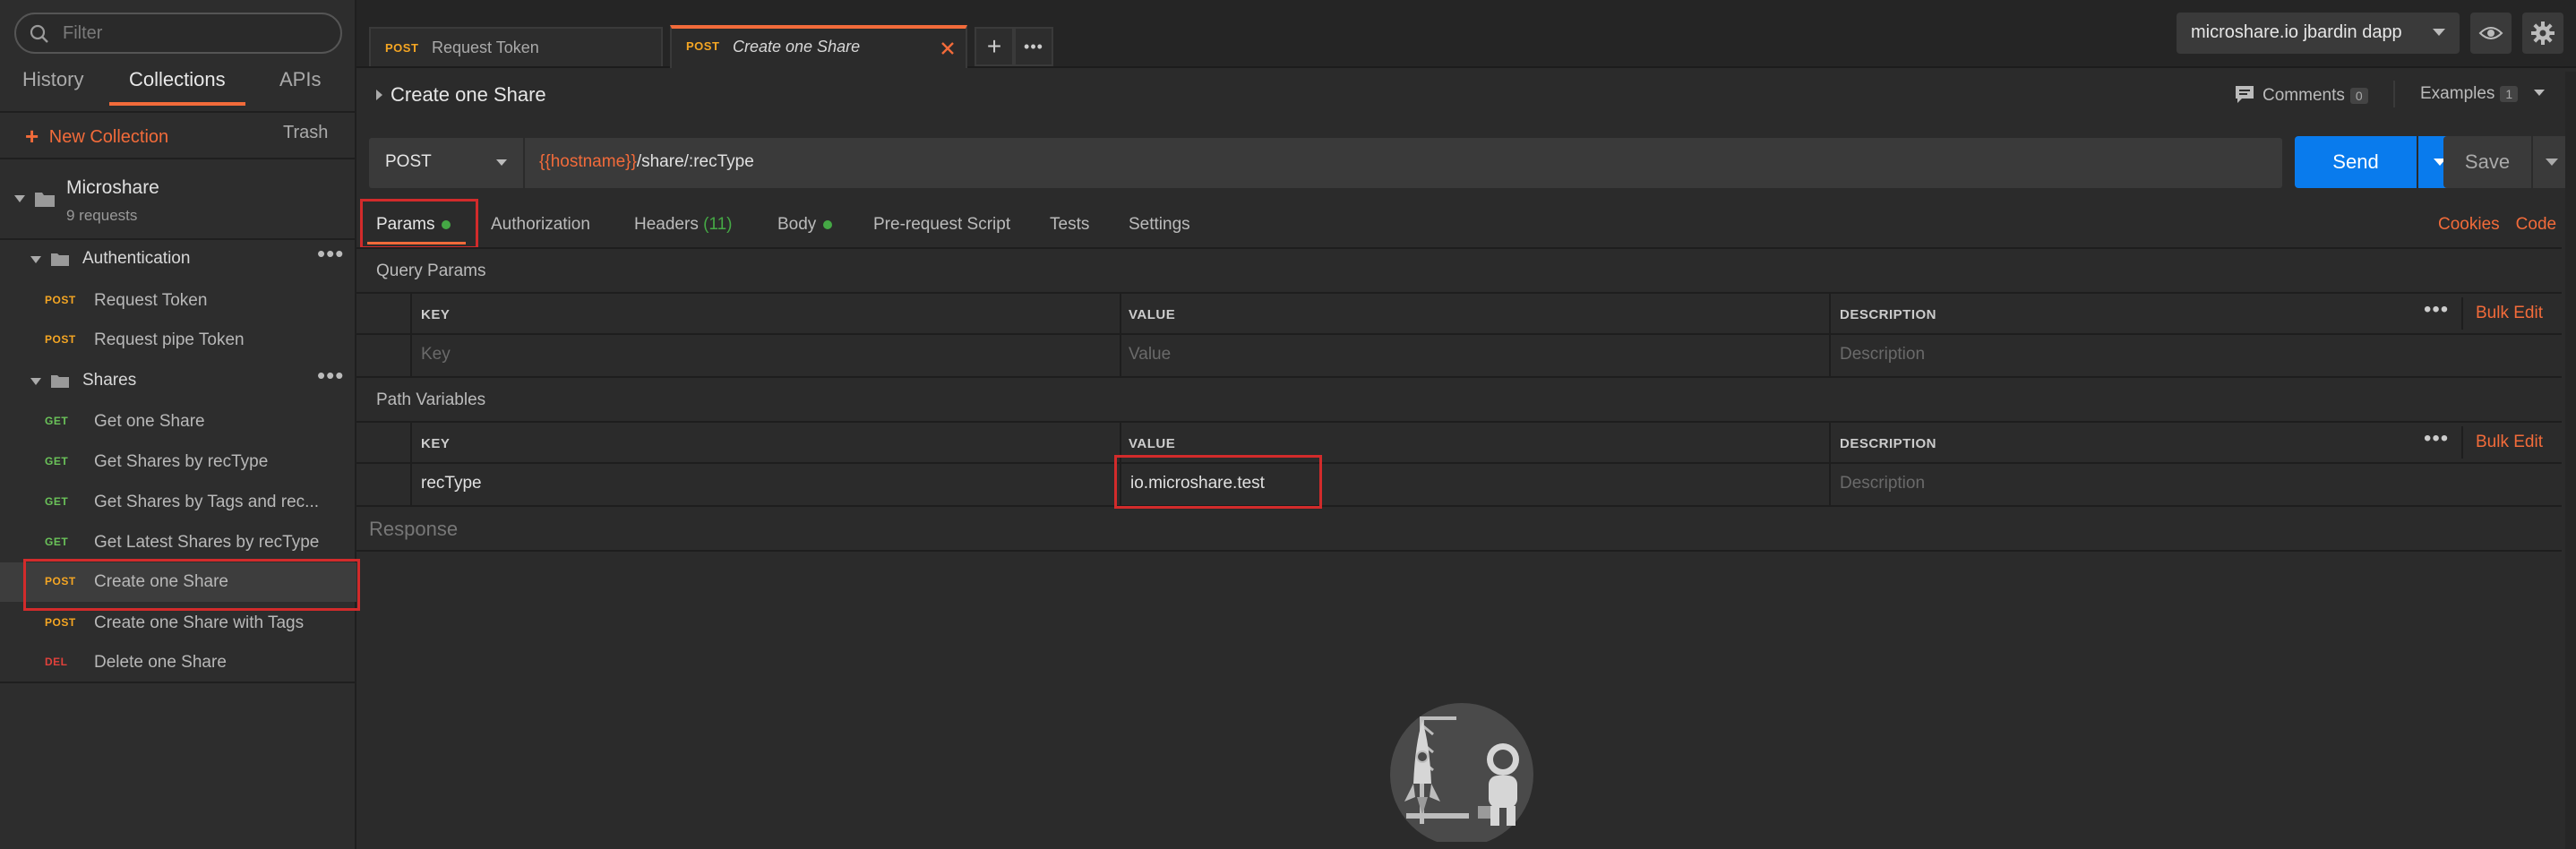 The height and width of the screenshot is (849, 2576). I want to click on cookies-link: Cookies, so click(2469, 224).